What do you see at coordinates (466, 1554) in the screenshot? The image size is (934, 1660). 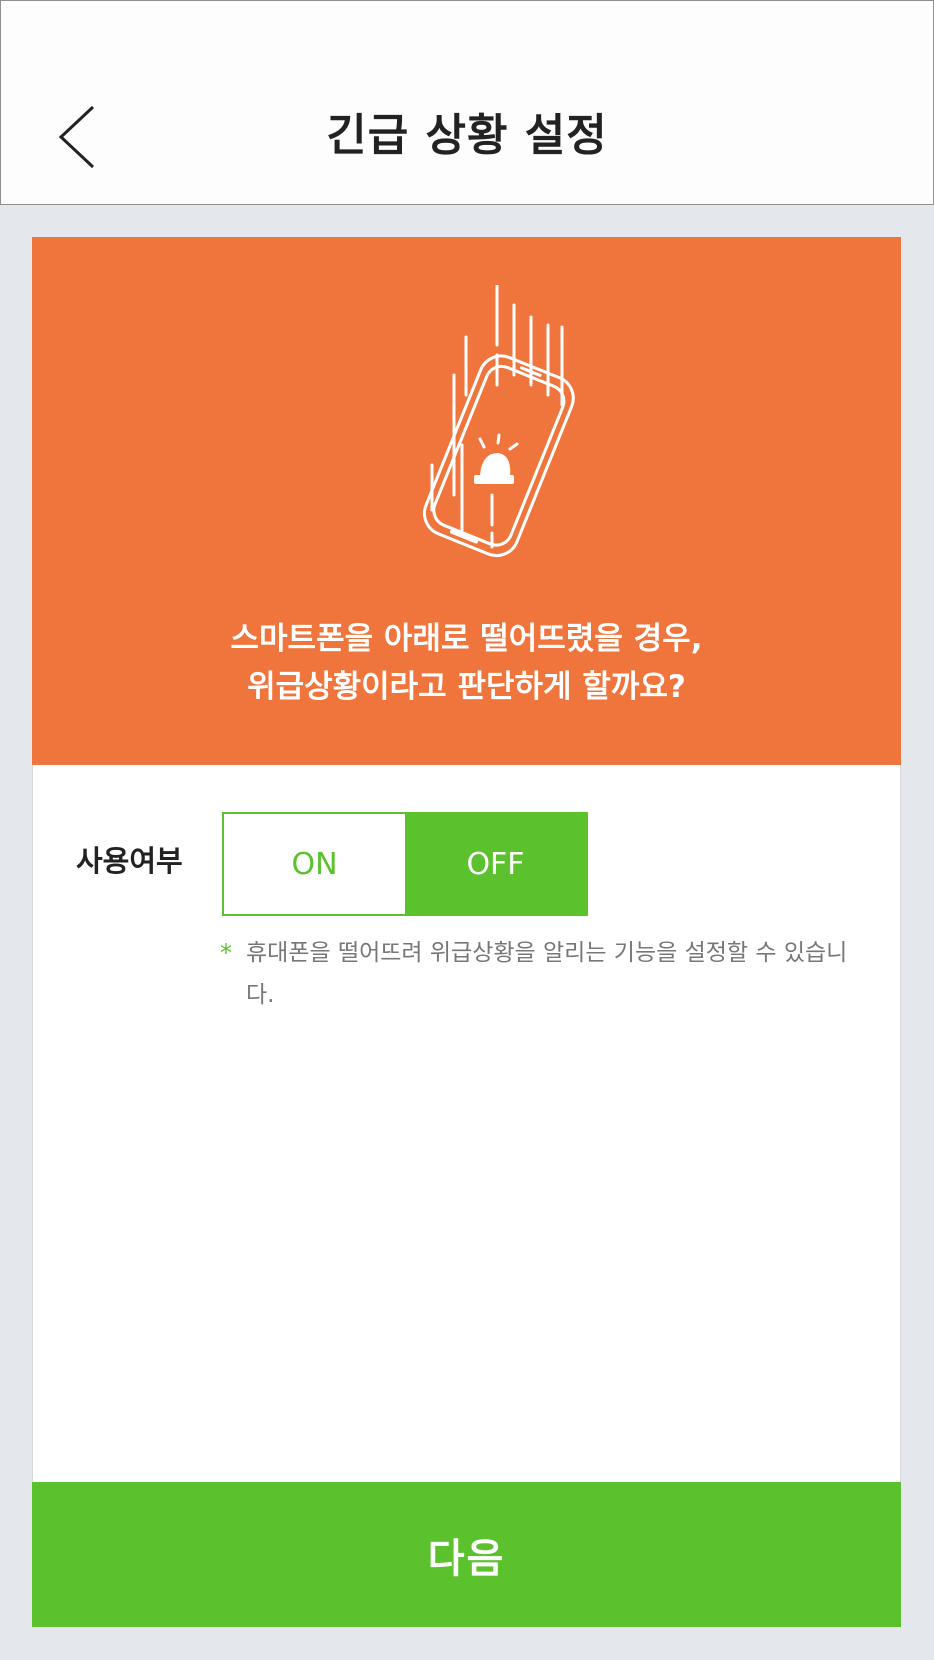 I see `next-button: 다음` at bounding box center [466, 1554].